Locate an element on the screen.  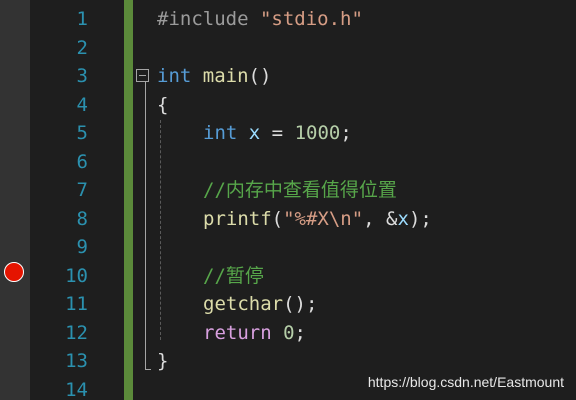
line-number: 4 is located at coordinates (82, 104).